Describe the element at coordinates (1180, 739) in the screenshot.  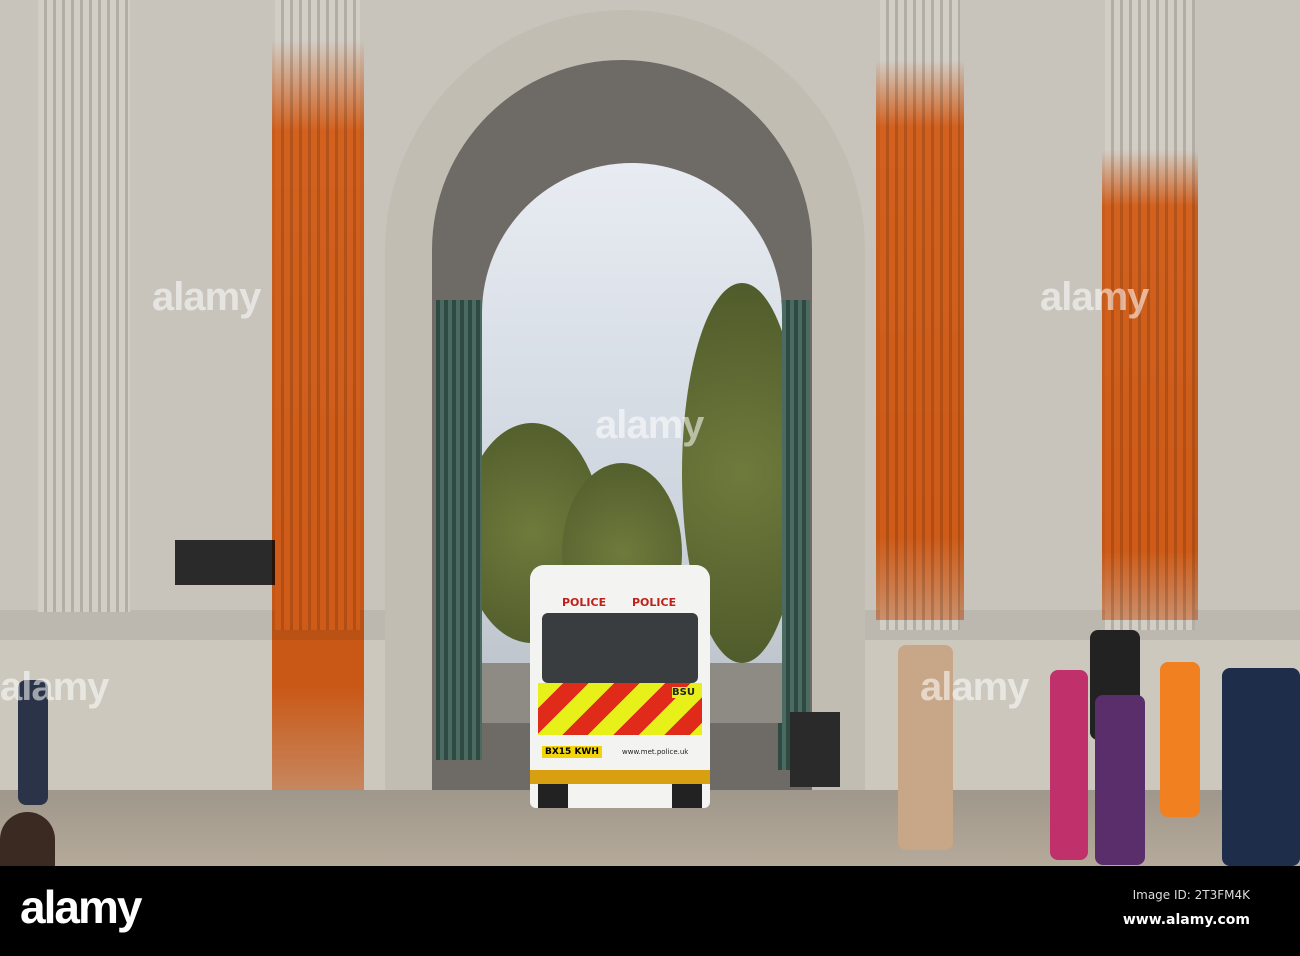
I see `worker` at that location.